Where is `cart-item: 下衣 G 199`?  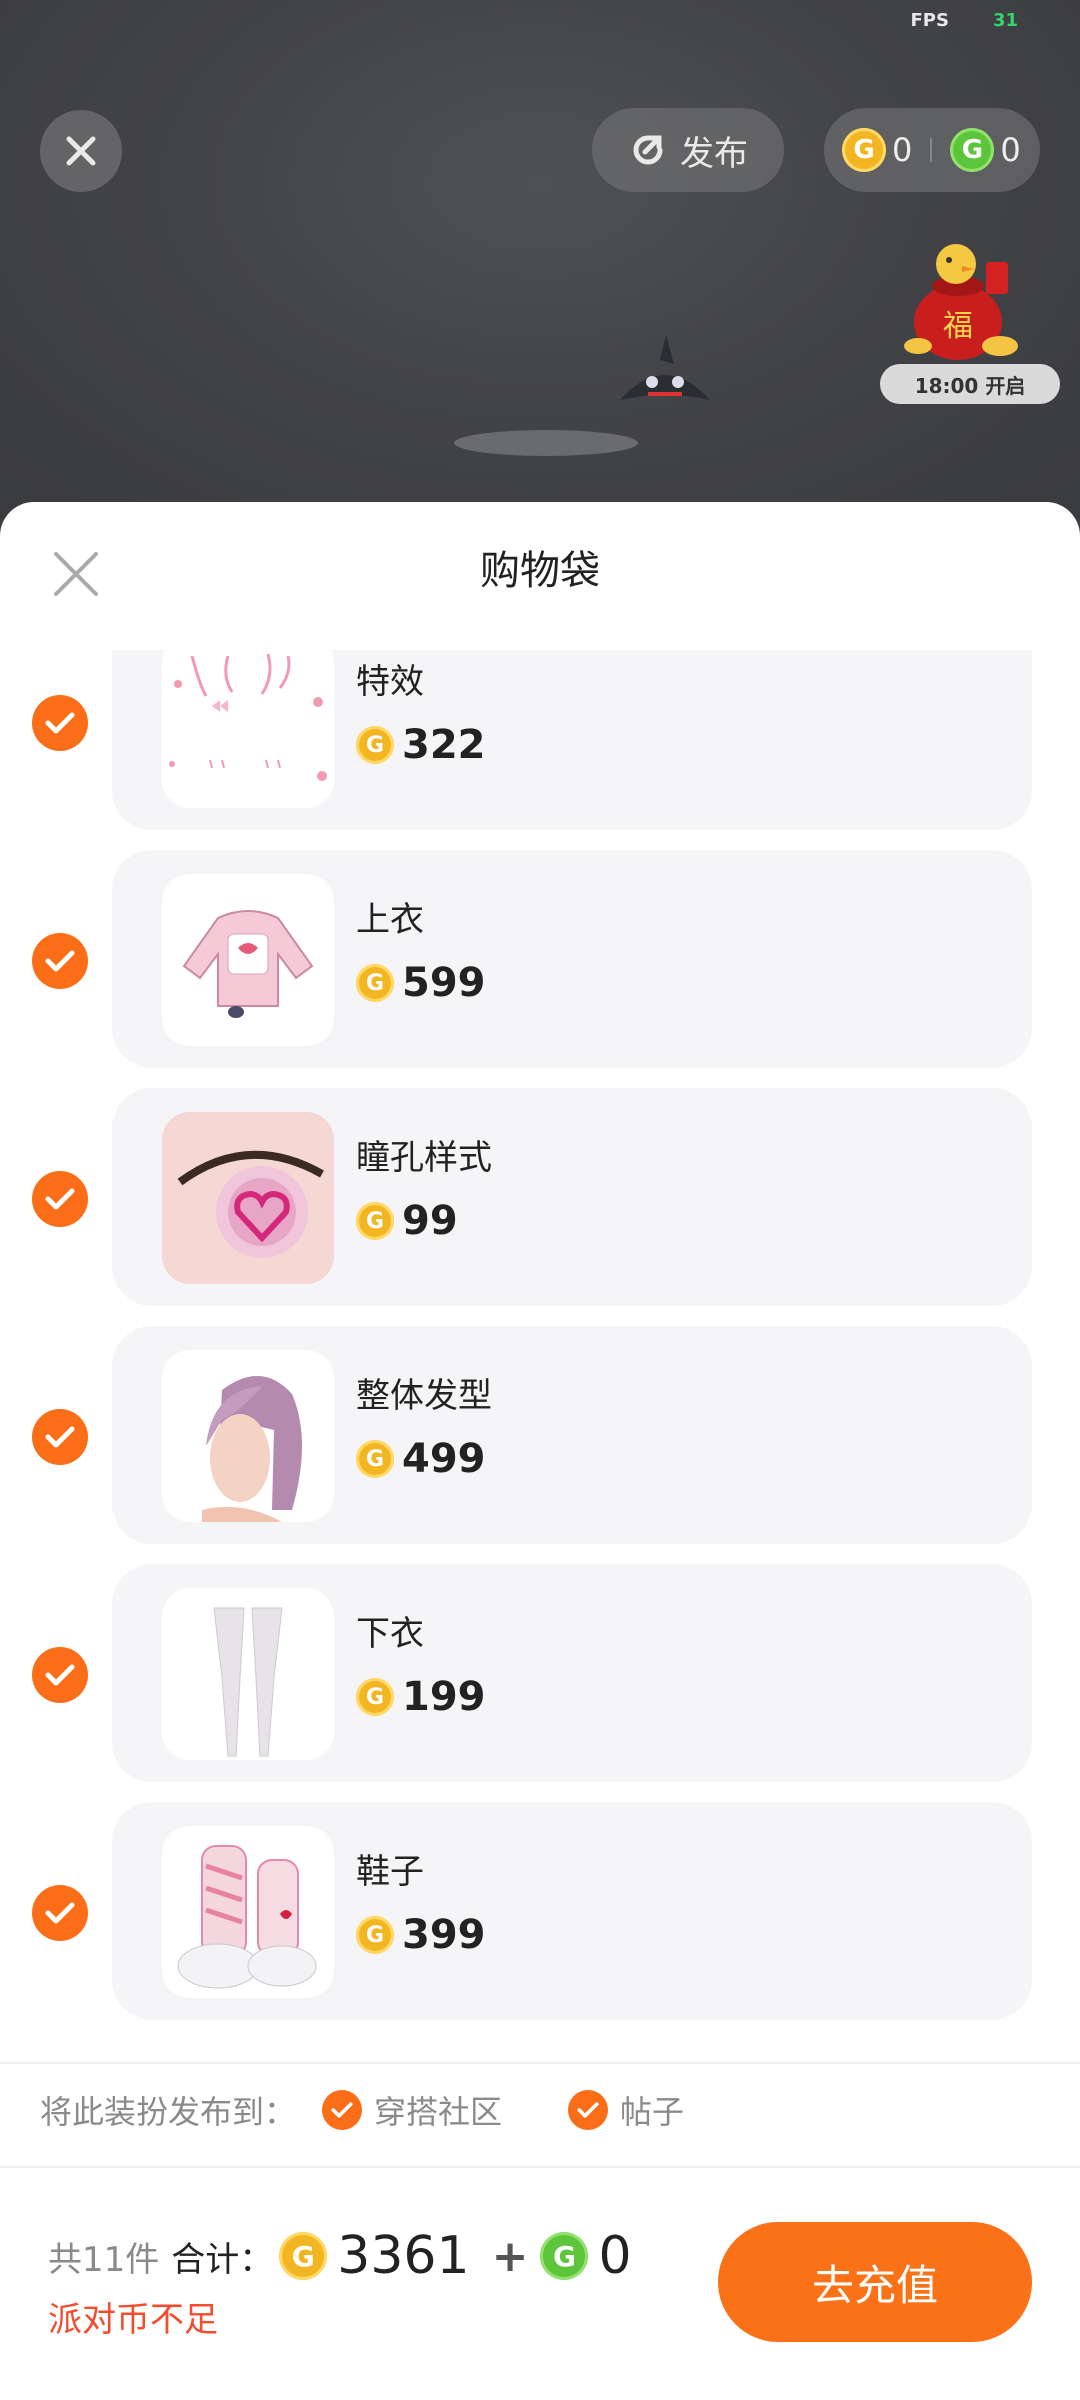
cart-item: 下衣 G 199 is located at coordinates (540, 1673).